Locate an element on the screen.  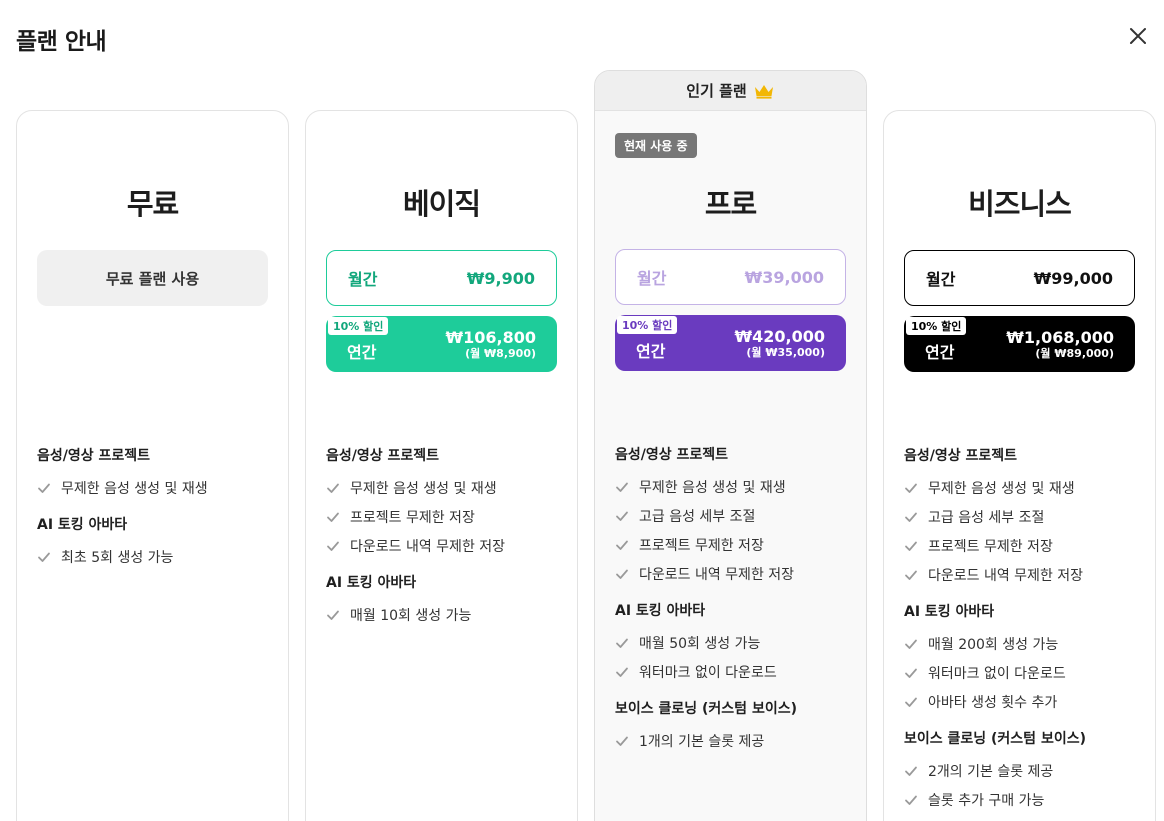
feature-group: AI 토킹 아바타 매월 10회 생성 가능 is located at coordinates (446, 598).